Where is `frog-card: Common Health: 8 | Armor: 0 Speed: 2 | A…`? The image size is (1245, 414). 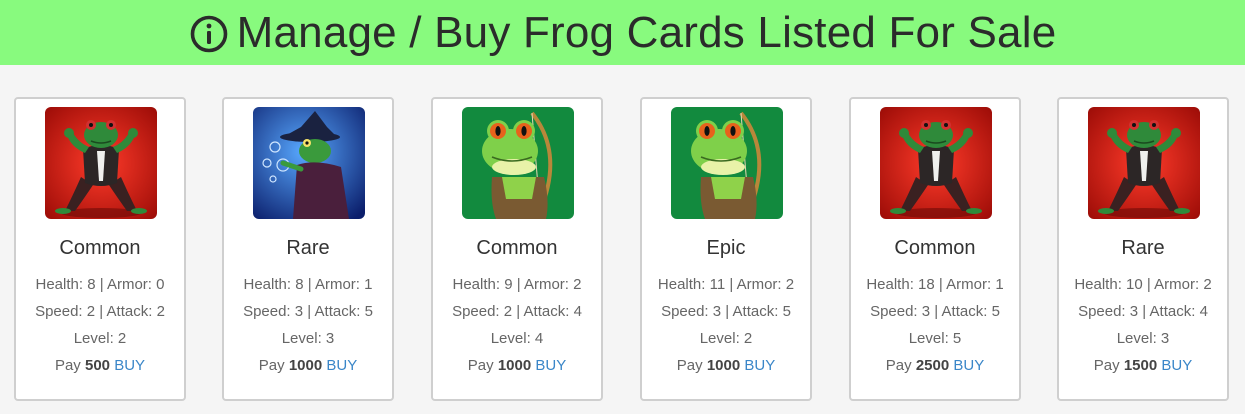 frog-card: Common Health: 8 | Armor: 0 Speed: 2 | A… is located at coordinates (100, 249).